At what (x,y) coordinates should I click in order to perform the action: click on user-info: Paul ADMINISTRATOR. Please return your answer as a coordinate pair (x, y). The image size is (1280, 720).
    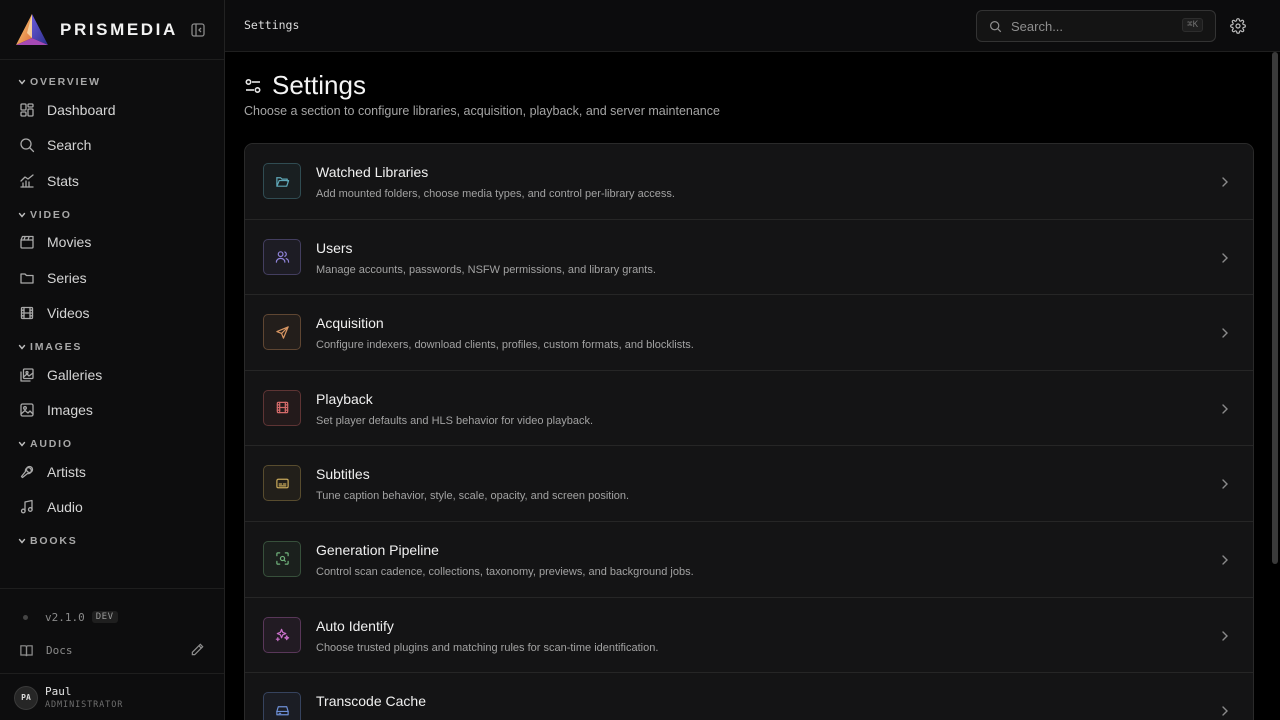
    Looking at the image, I should click on (84, 697).